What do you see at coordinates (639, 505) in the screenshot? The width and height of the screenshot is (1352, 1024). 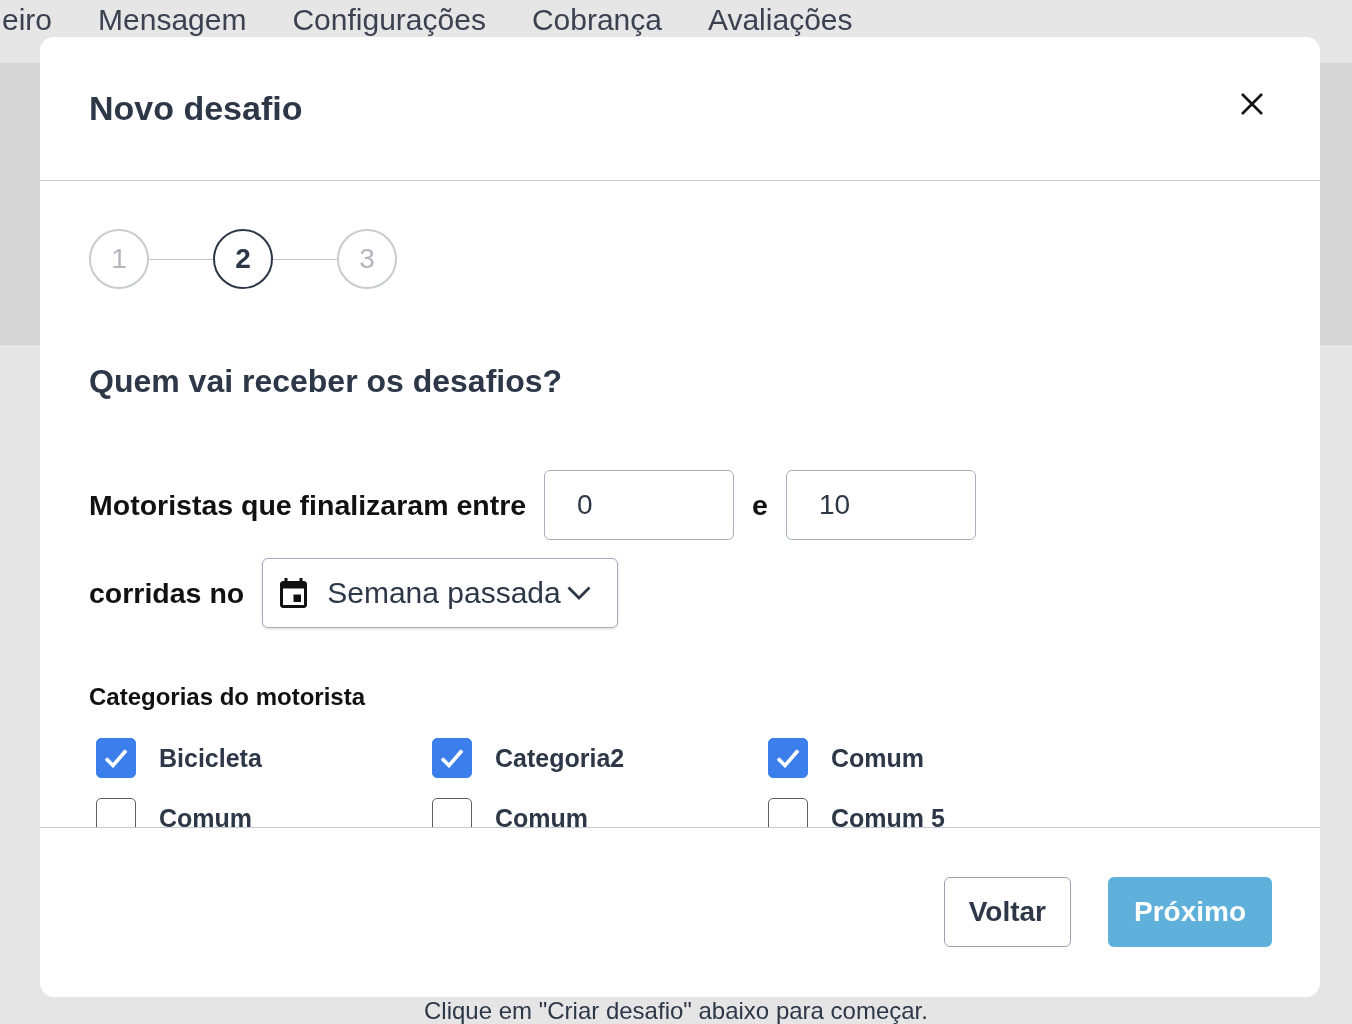 I see `number-field: 0` at bounding box center [639, 505].